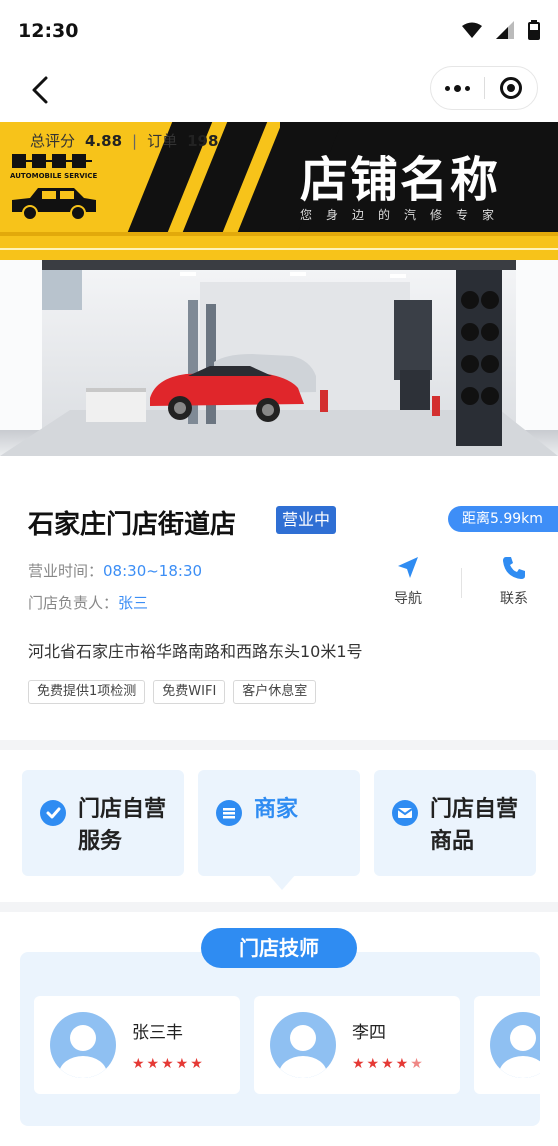 This screenshot has height=1146, width=558. I want to click on mail-icon, so click(405, 813).